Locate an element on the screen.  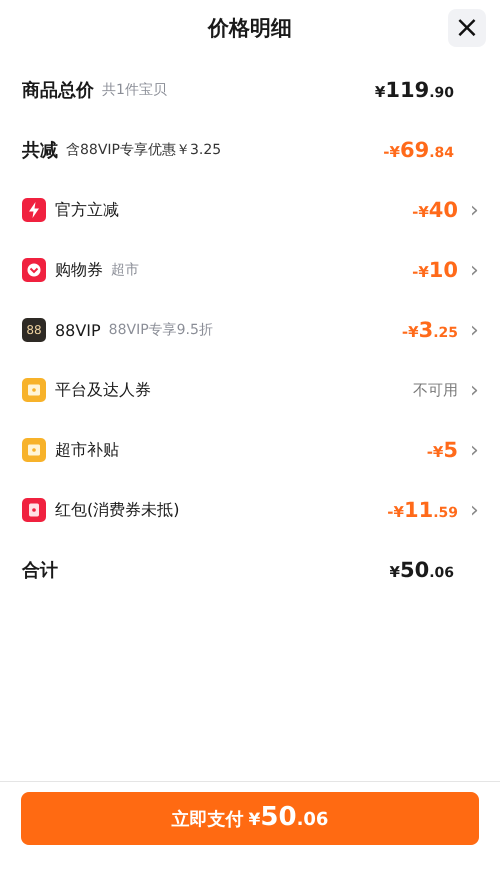
price-amount: ¥119.90 is located at coordinates (414, 90).